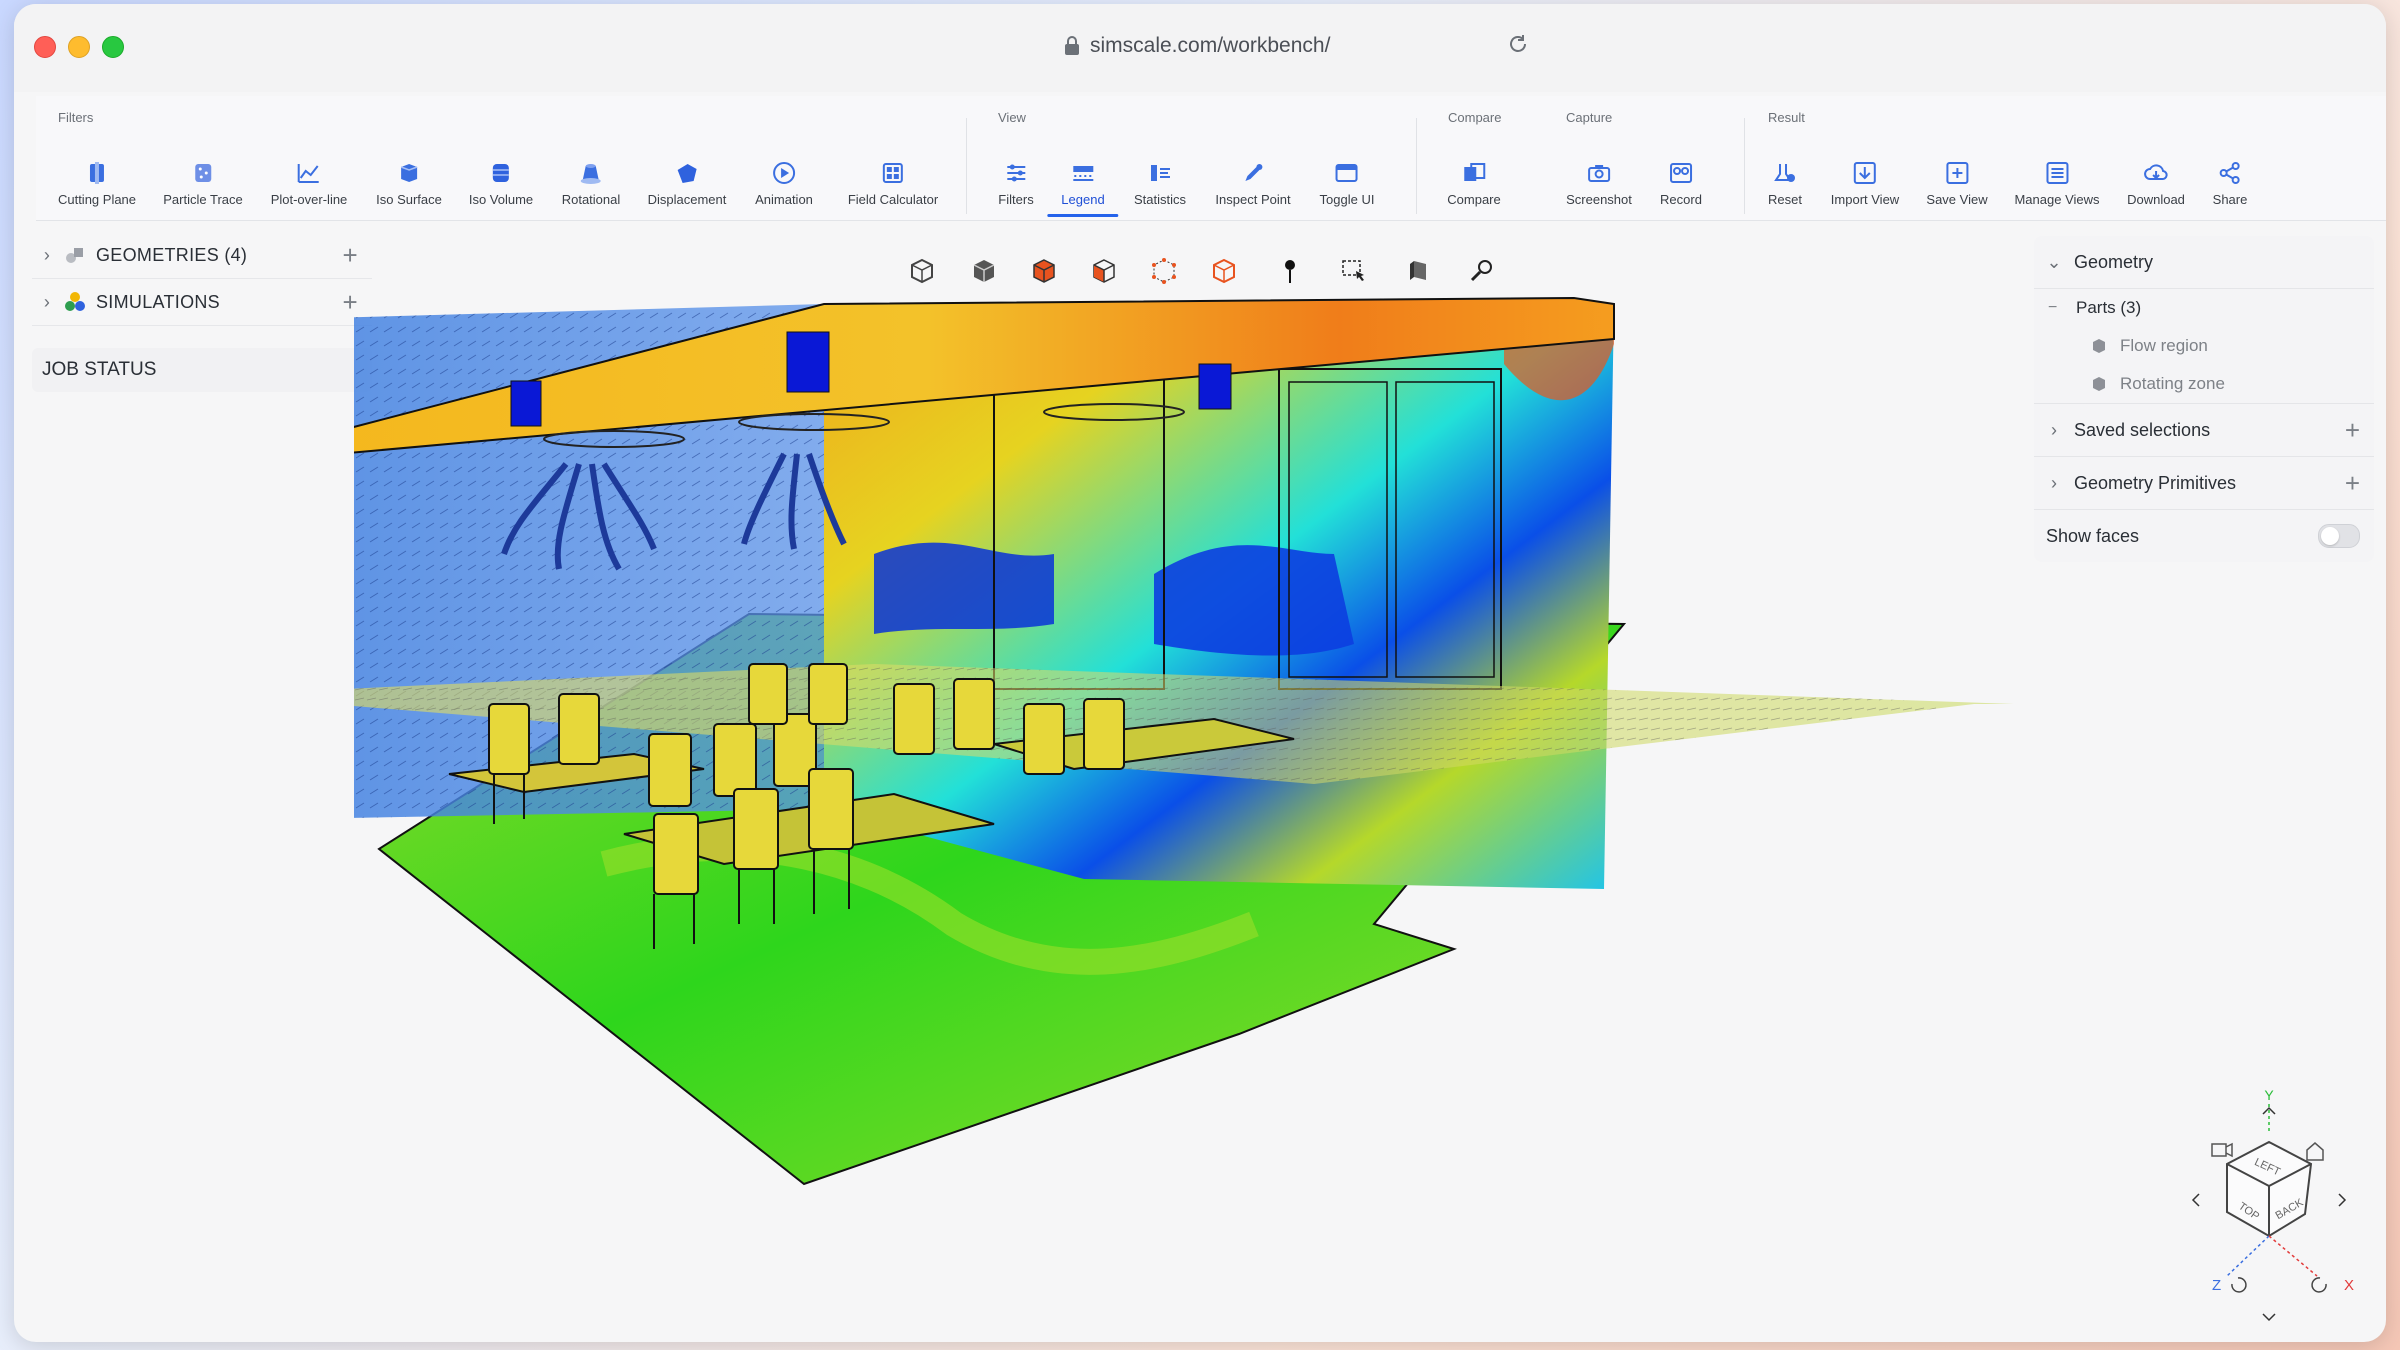  I want to click on record-tool: Record, so click(1681, 183).